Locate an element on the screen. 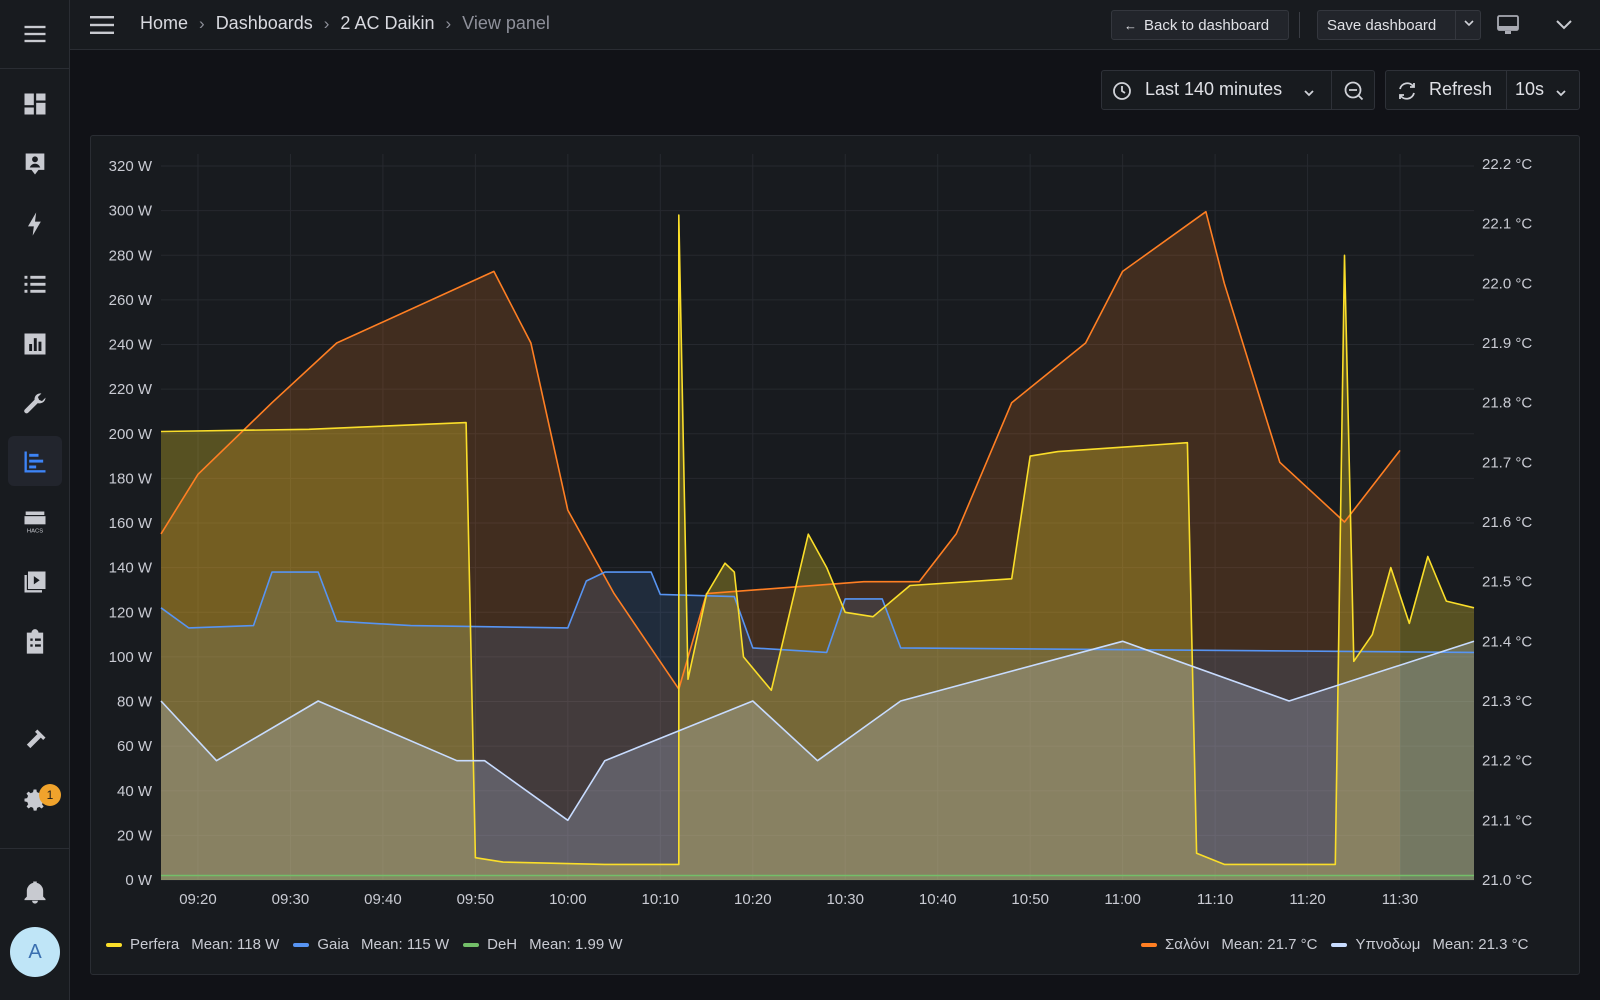  y-left-tick-label: 300 W is located at coordinates (131, 211).